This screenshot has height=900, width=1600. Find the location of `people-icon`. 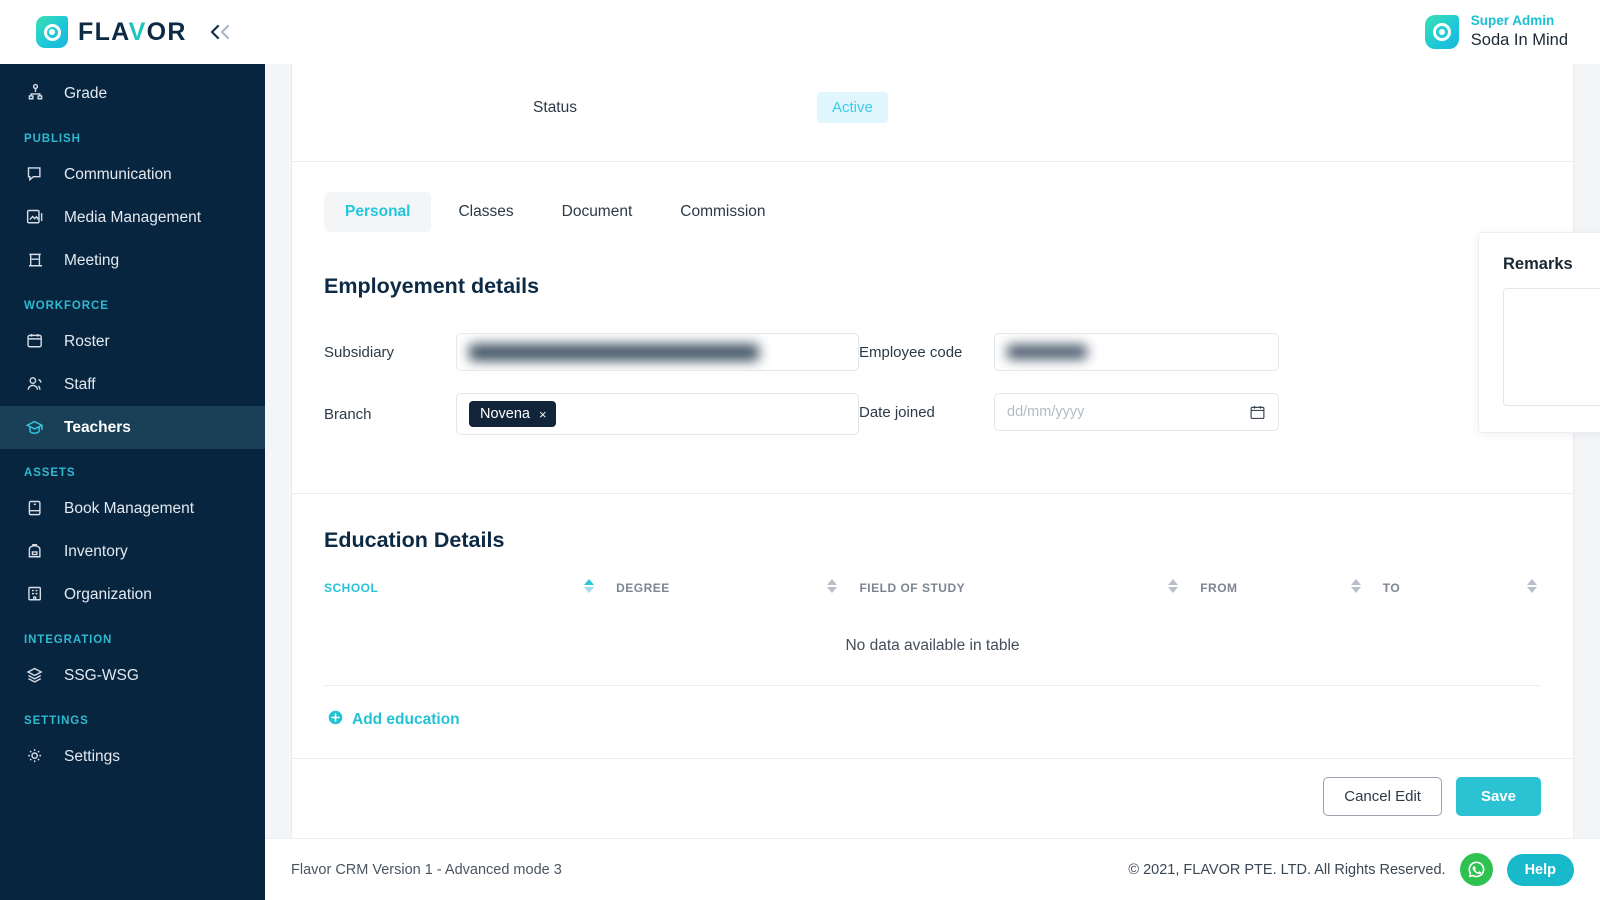

people-icon is located at coordinates (35, 385).